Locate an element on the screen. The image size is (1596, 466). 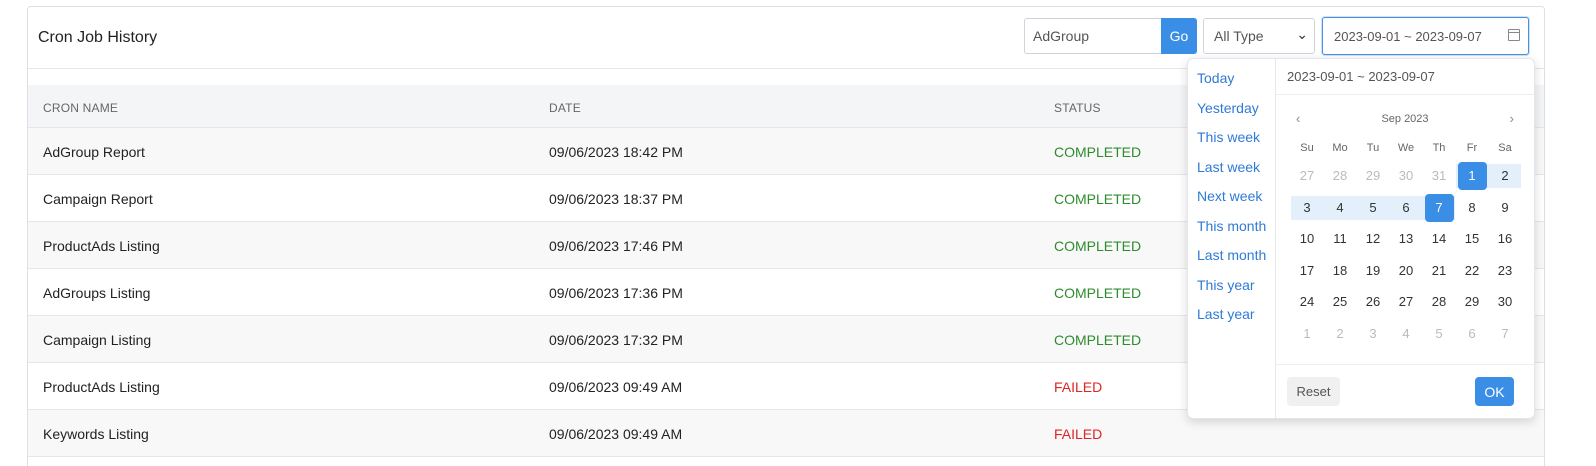
calendar-day: 7 is located at coordinates (1505, 334).